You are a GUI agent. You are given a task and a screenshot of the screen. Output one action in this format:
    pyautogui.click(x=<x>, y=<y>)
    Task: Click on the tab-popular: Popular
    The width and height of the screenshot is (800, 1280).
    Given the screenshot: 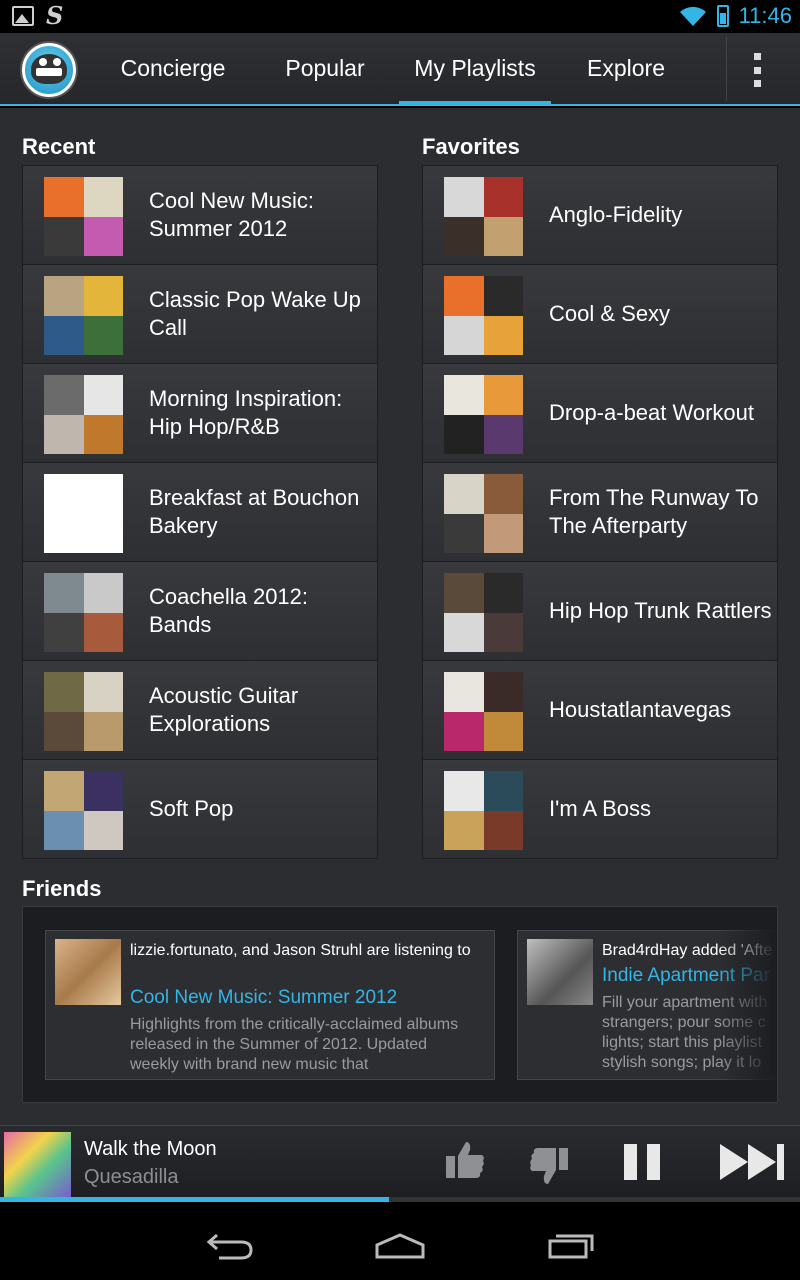 What is the action you would take?
    pyautogui.click(x=325, y=69)
    